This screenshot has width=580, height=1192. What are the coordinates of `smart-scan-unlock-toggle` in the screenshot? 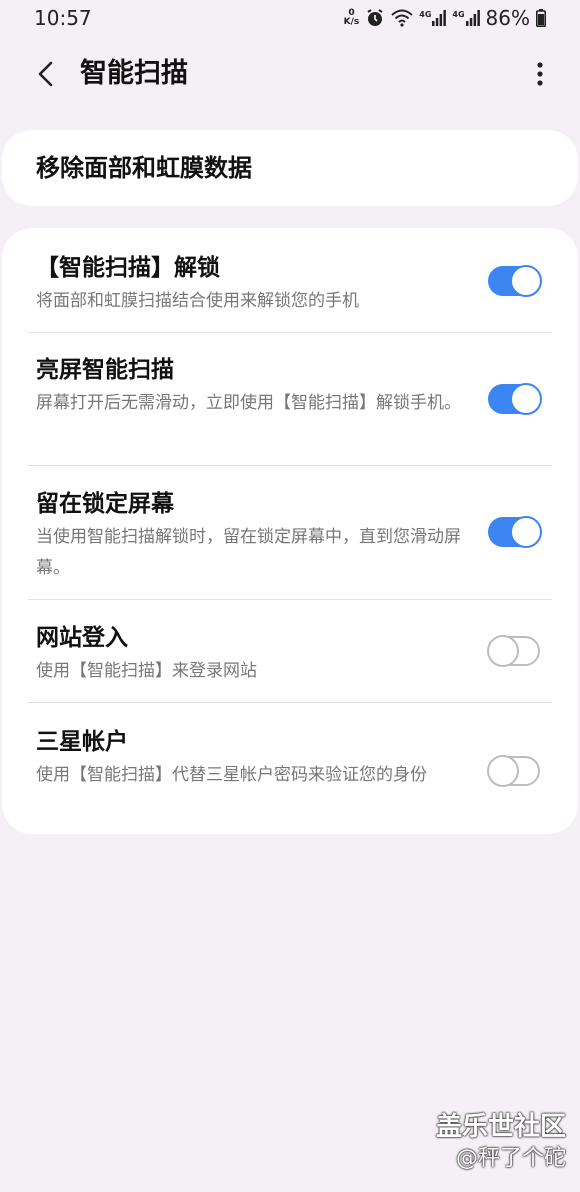 It's located at (515, 281).